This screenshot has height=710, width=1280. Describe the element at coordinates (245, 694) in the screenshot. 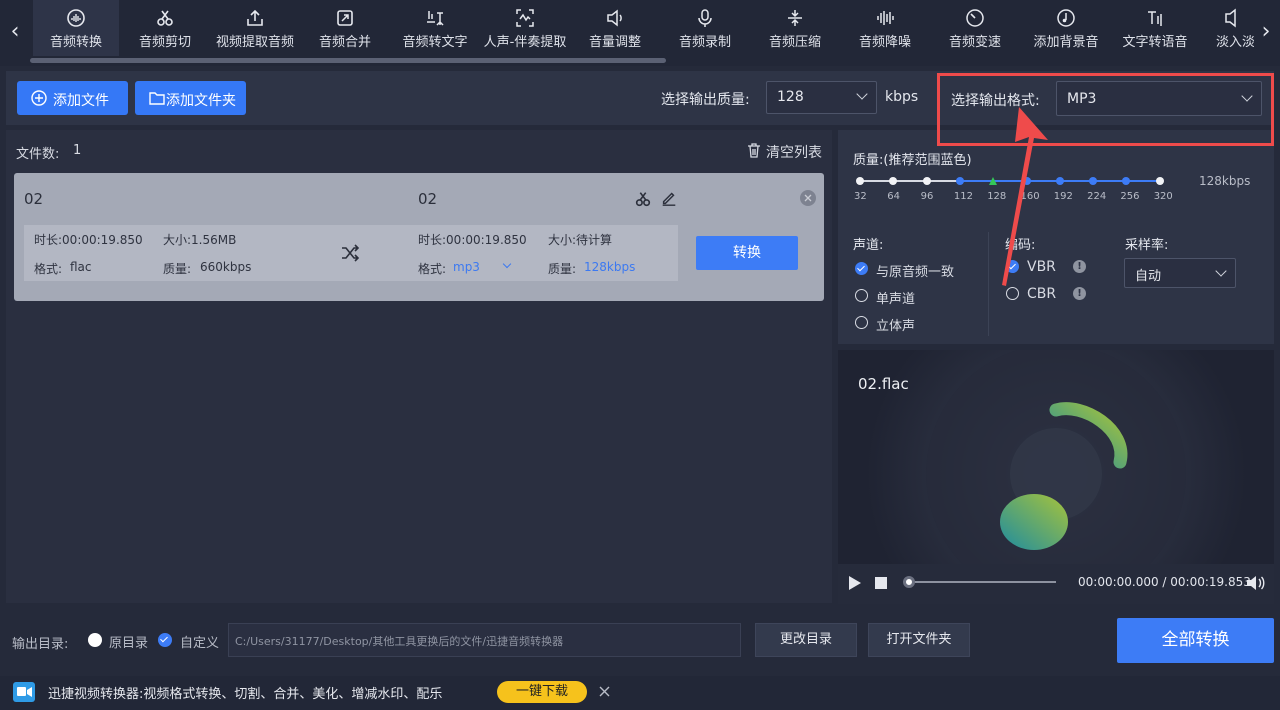

I see `promo-text: 迅捷视频转换器:视频格式转换、切割、合并、美化、增减水印、配乐` at that location.